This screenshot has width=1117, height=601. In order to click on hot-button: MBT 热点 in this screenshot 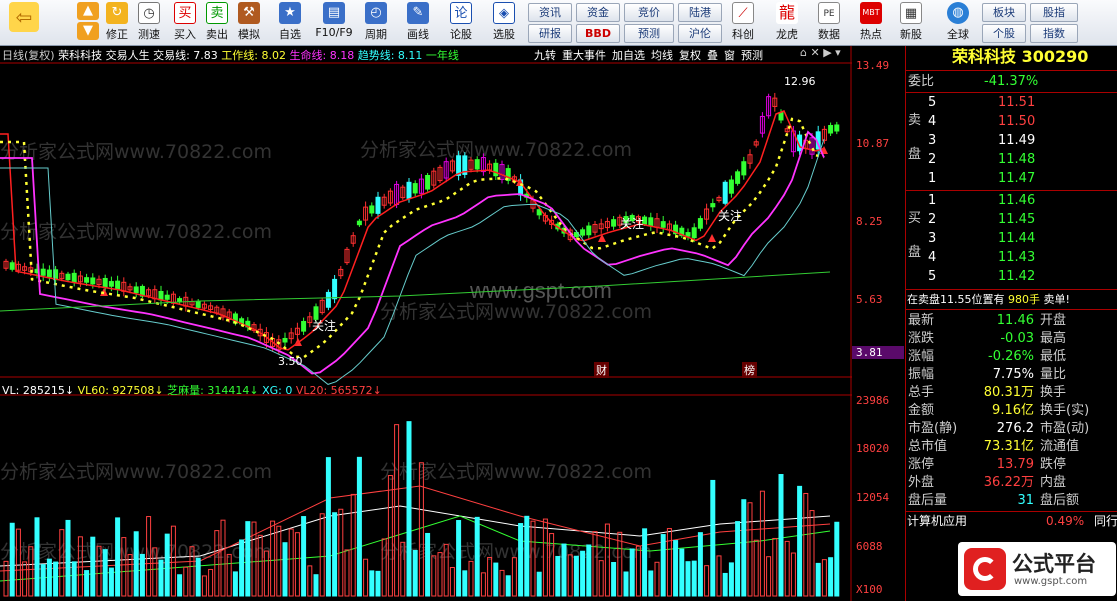, I will do `click(871, 23)`.